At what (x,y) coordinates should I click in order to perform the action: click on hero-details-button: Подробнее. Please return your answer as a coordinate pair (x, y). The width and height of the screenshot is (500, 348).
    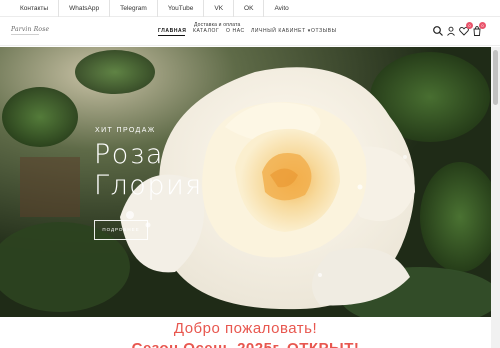
    Looking at the image, I should click on (121, 230).